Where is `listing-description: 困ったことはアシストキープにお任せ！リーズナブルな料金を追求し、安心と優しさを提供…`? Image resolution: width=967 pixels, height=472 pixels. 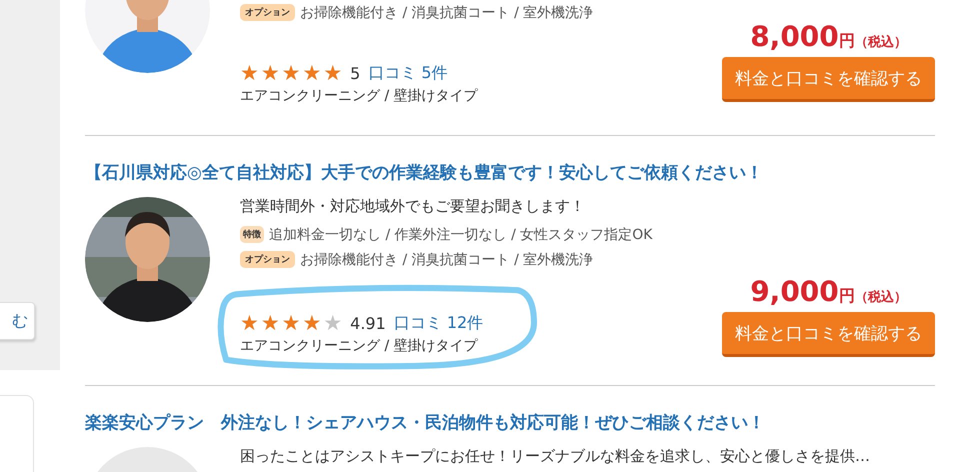
listing-description: 困ったことはアシストキープにお任せ！リーズナブルな料金を追求し、安心と優しさを提供… is located at coordinates (555, 456).